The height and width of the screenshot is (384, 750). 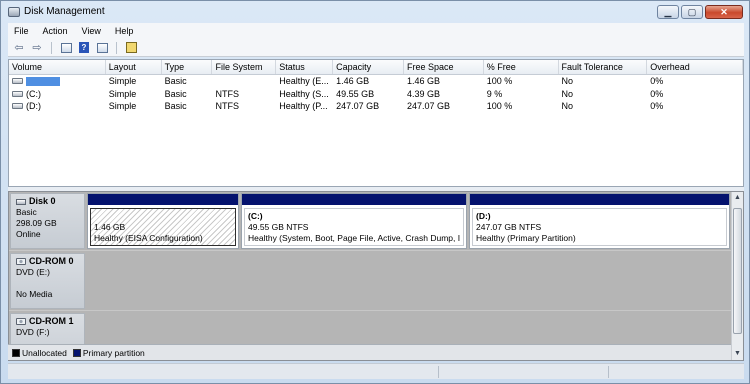 What do you see at coordinates (43, 81) in the screenshot?
I see `redacted-volume-label` at bounding box center [43, 81].